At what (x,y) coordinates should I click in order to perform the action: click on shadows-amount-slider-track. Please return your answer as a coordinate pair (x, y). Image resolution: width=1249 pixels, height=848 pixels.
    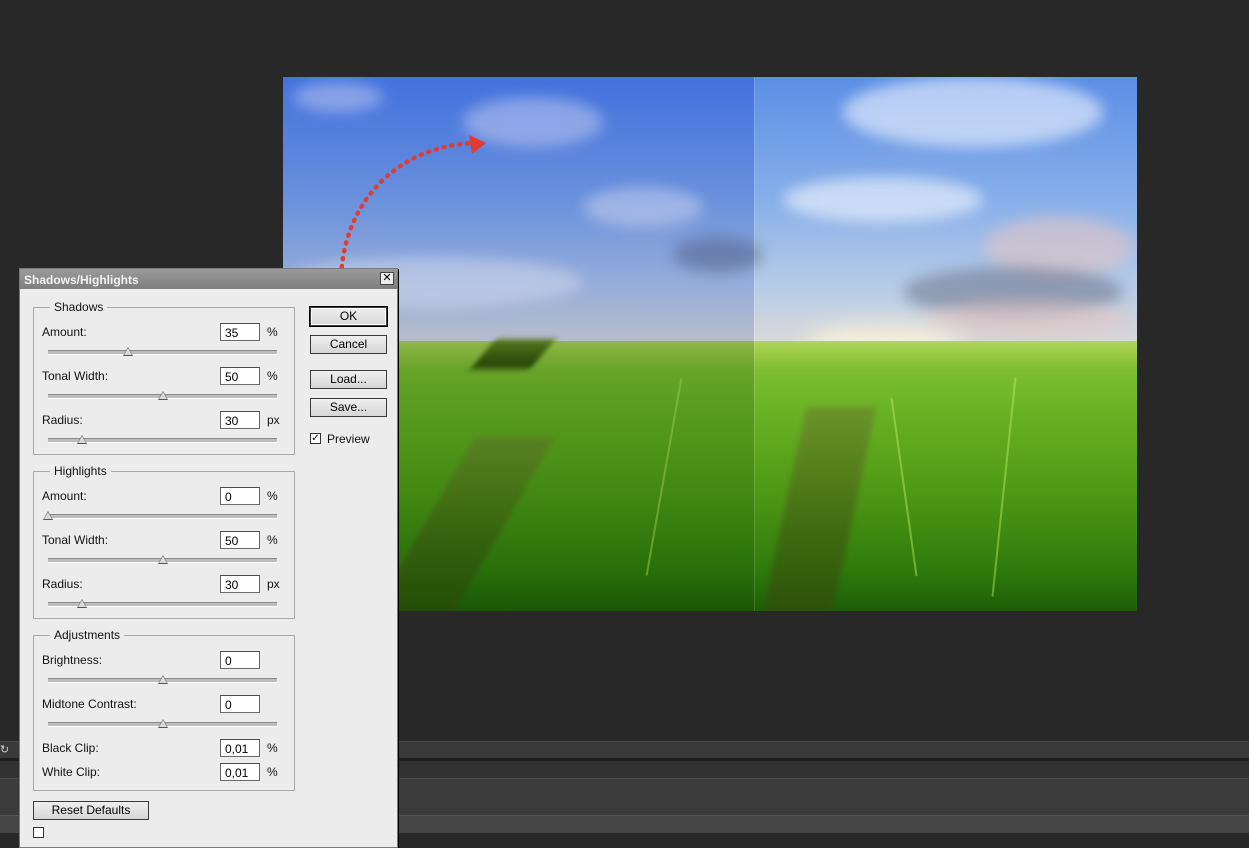
    Looking at the image, I should click on (162, 352).